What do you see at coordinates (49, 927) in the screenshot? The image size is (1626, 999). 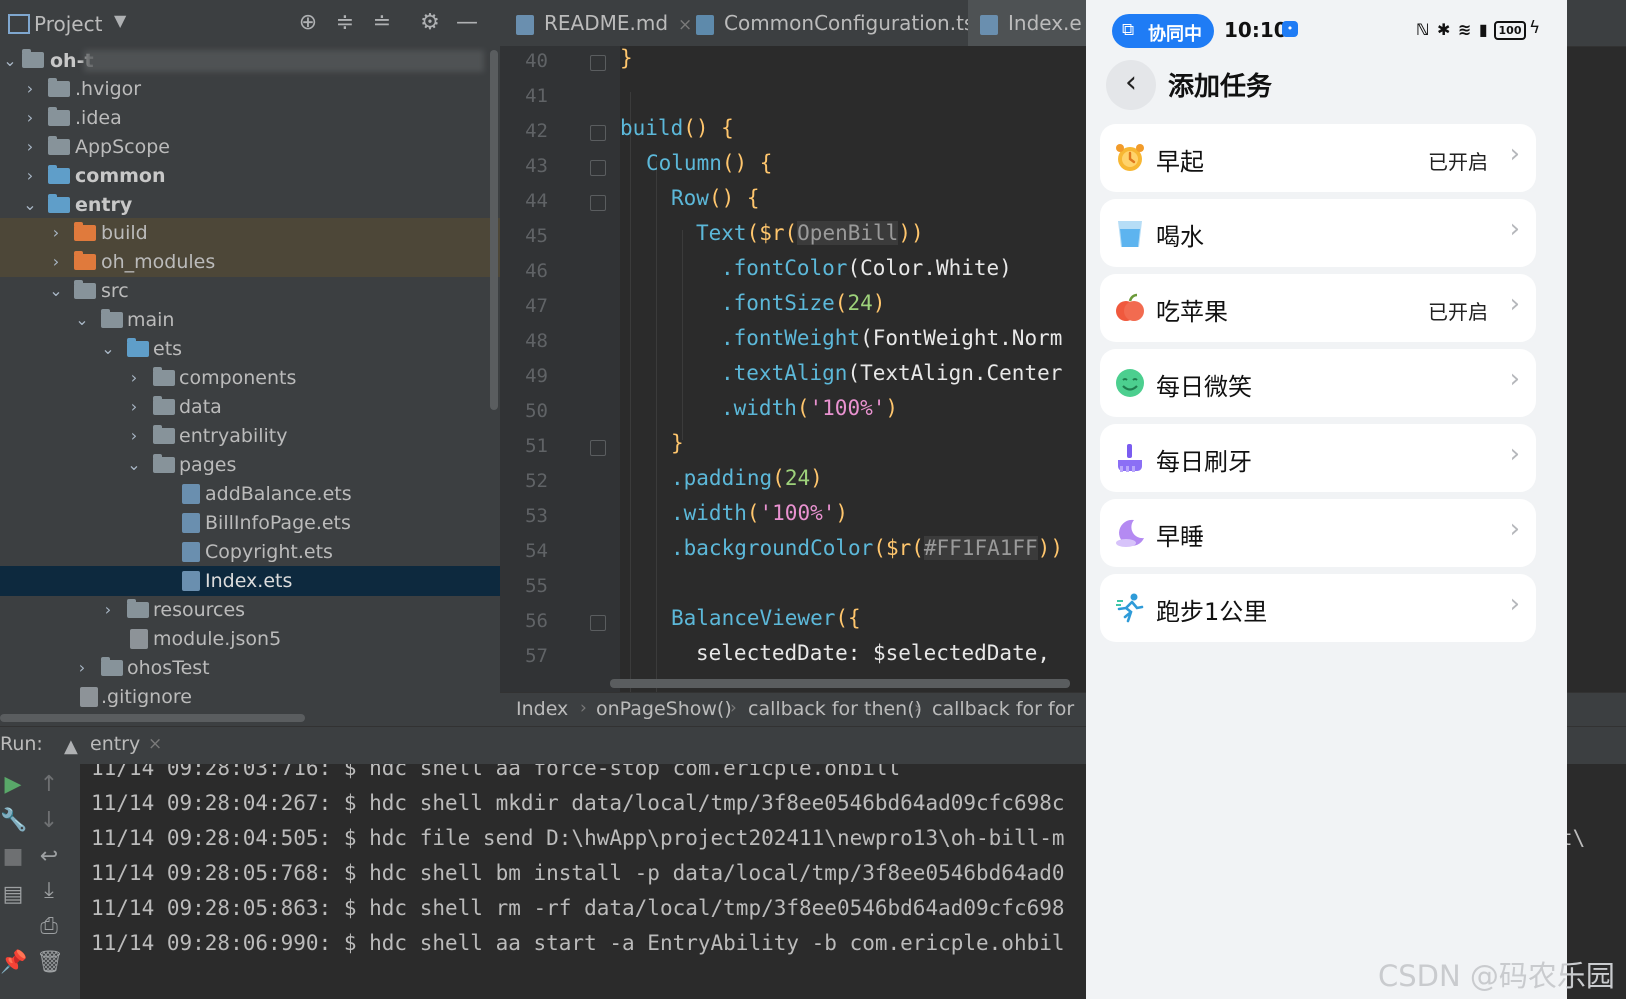 I see `print-icon: ⎙` at bounding box center [49, 927].